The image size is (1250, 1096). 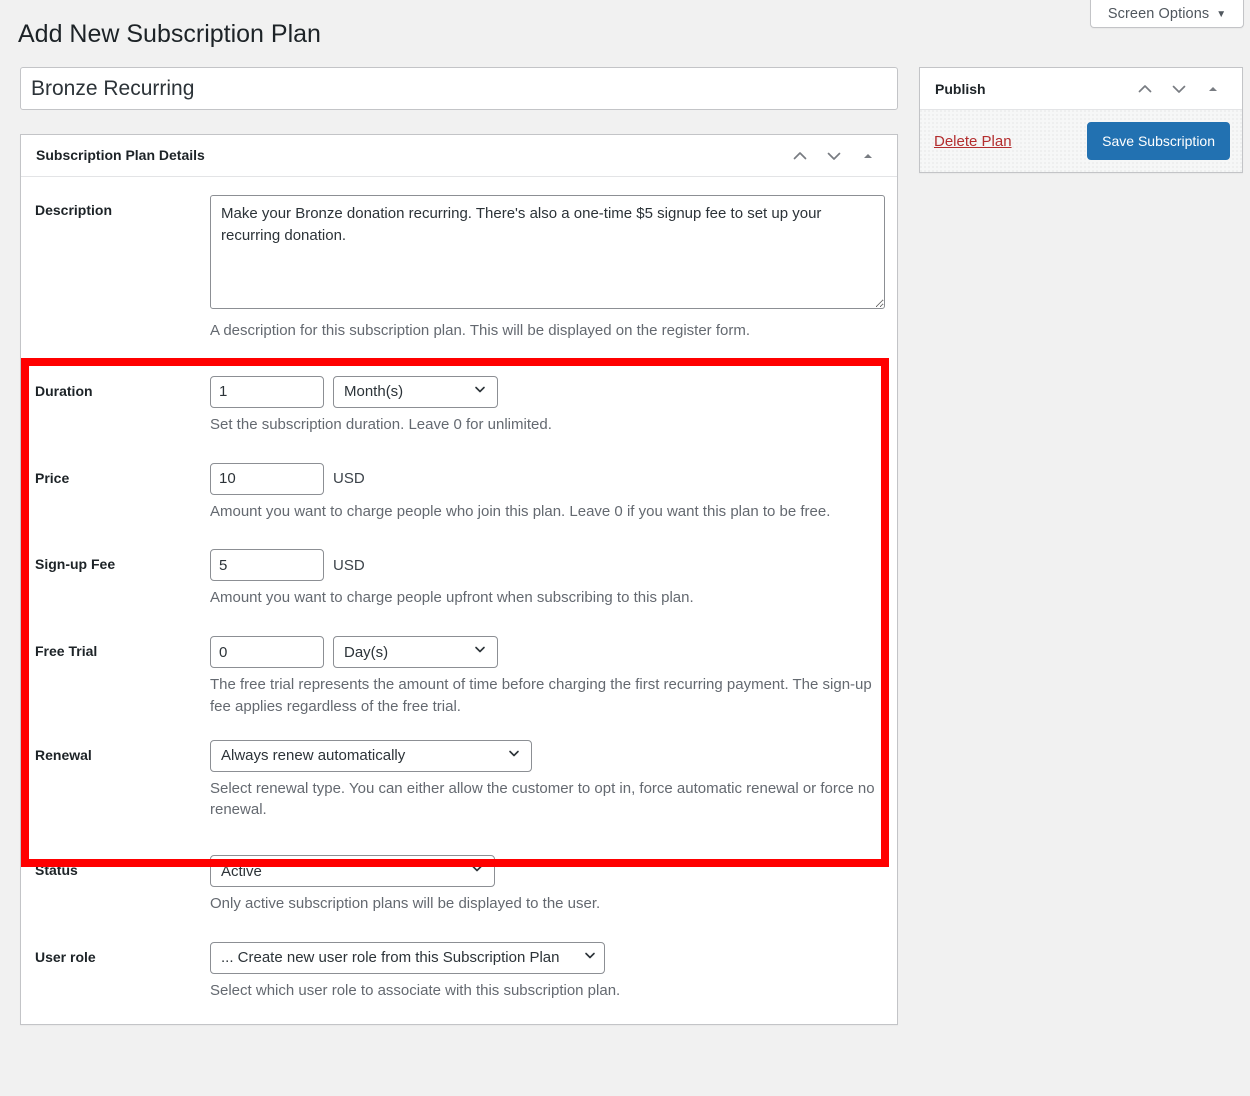 What do you see at coordinates (66, 651) in the screenshot?
I see `free-trial-label: Free Trial` at bounding box center [66, 651].